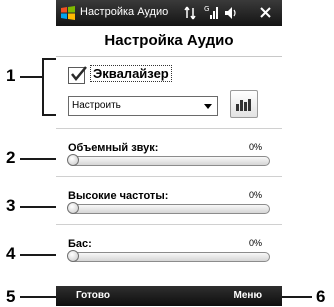 The height and width of the screenshot is (307, 334). I want to click on surround-sound-value: 0%, so click(255, 147).